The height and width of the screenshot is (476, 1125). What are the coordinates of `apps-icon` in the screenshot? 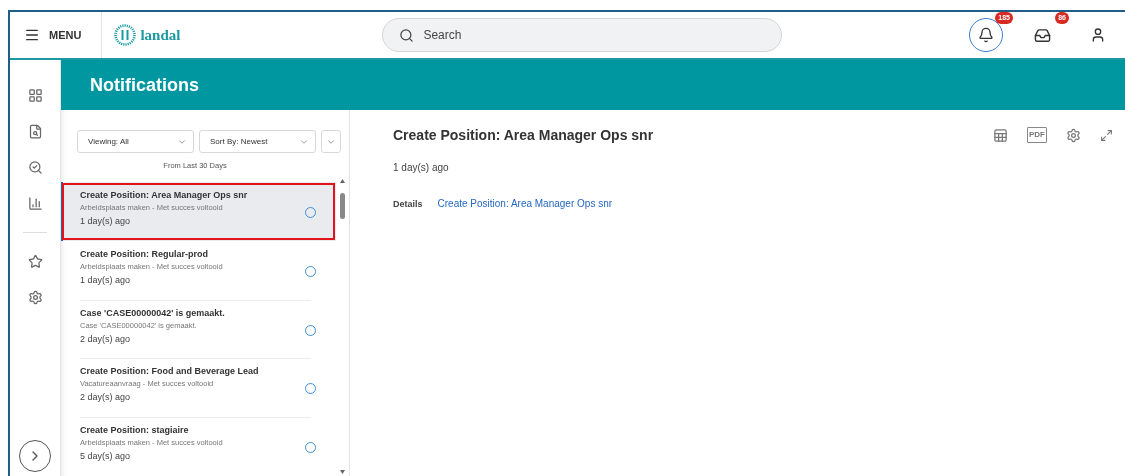 It's located at (35, 95).